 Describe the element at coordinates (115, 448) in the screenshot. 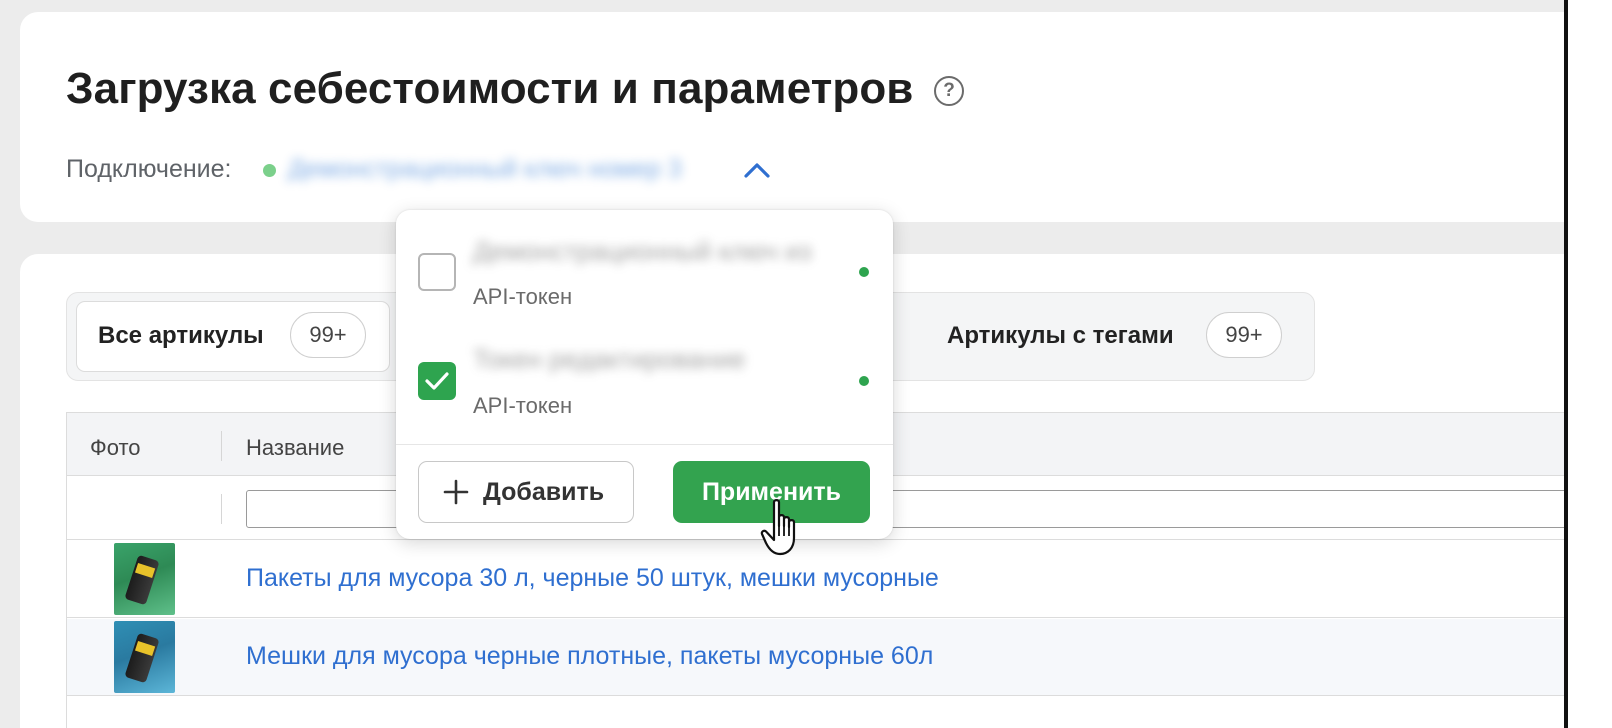

I see `column-header-photo: Фото` at that location.